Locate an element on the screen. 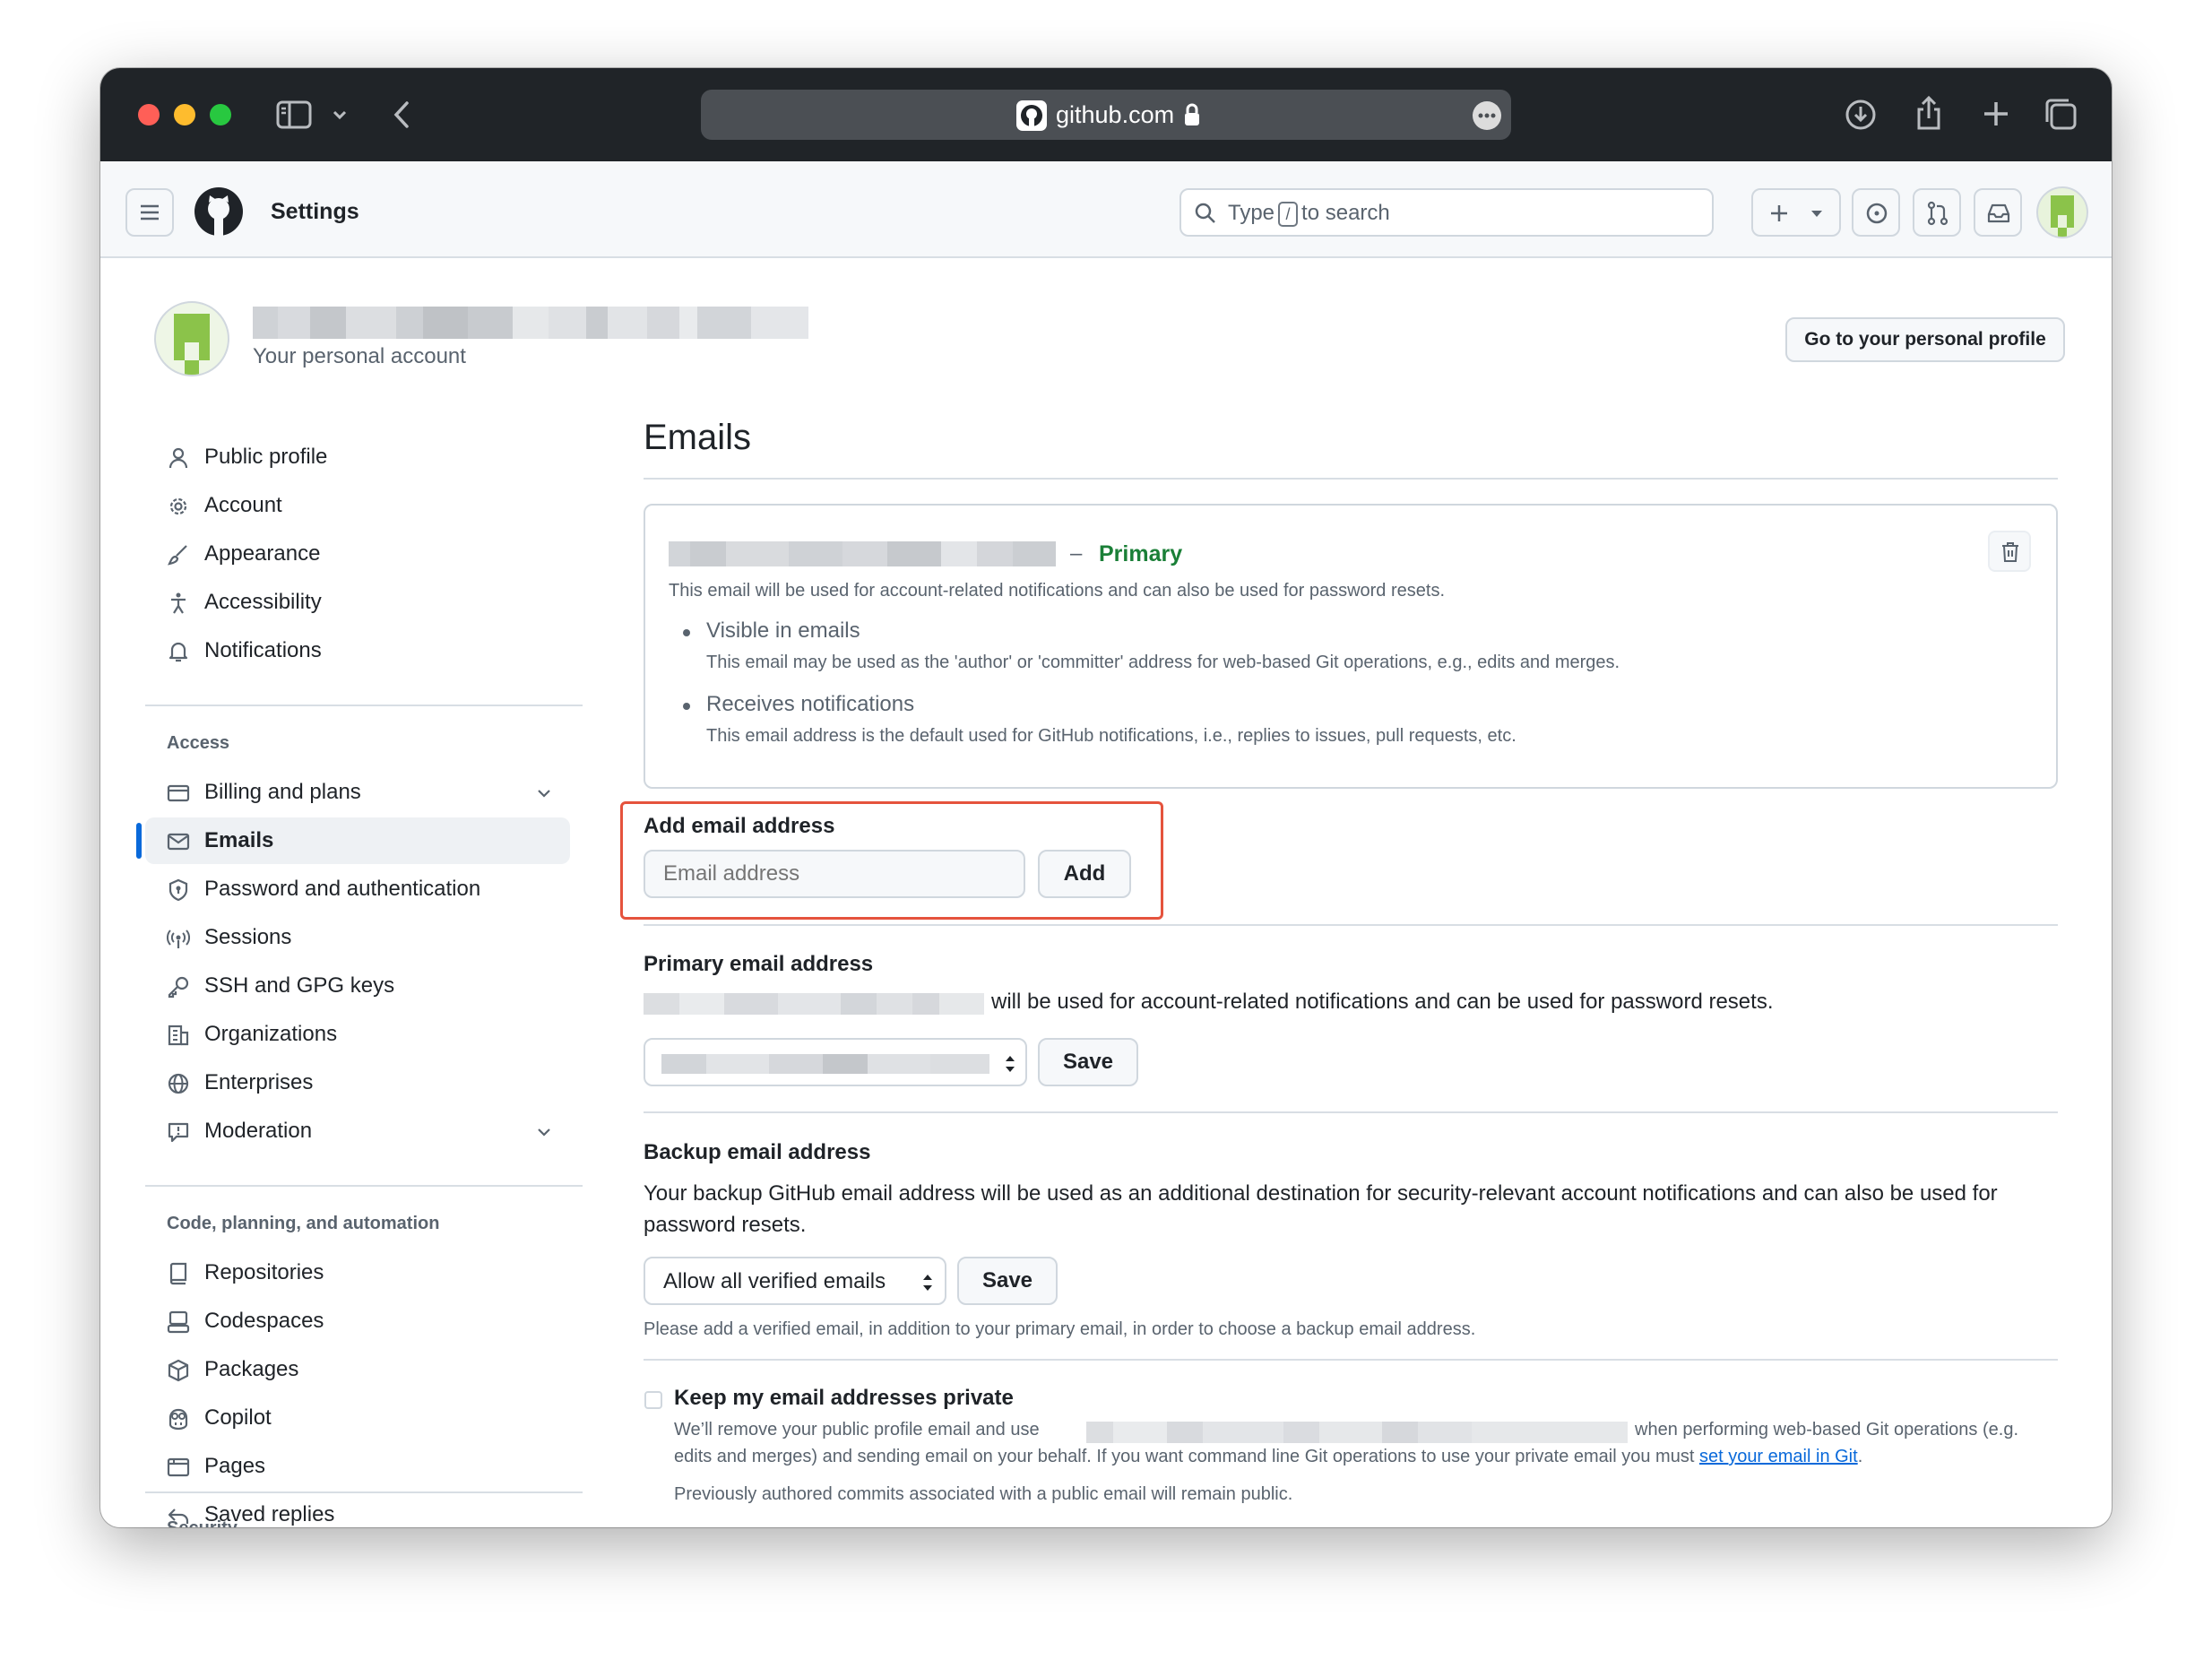 The width and height of the screenshot is (2212, 1660). zoom-window-button is located at coordinates (220, 114).